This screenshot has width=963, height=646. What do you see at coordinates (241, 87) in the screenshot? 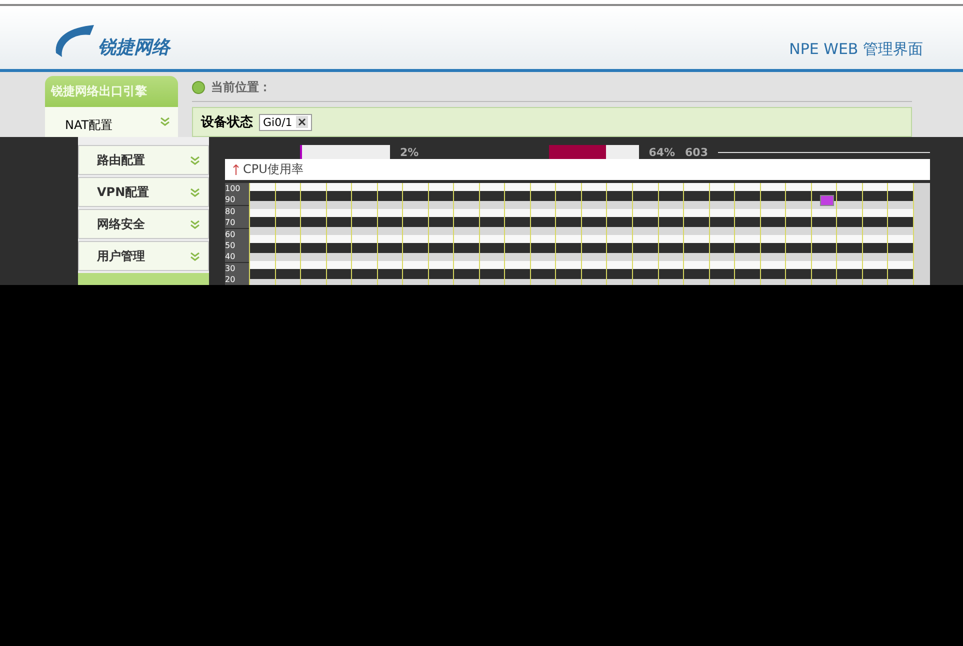
I see `breadcrumb-label: 当前位置：` at bounding box center [241, 87].